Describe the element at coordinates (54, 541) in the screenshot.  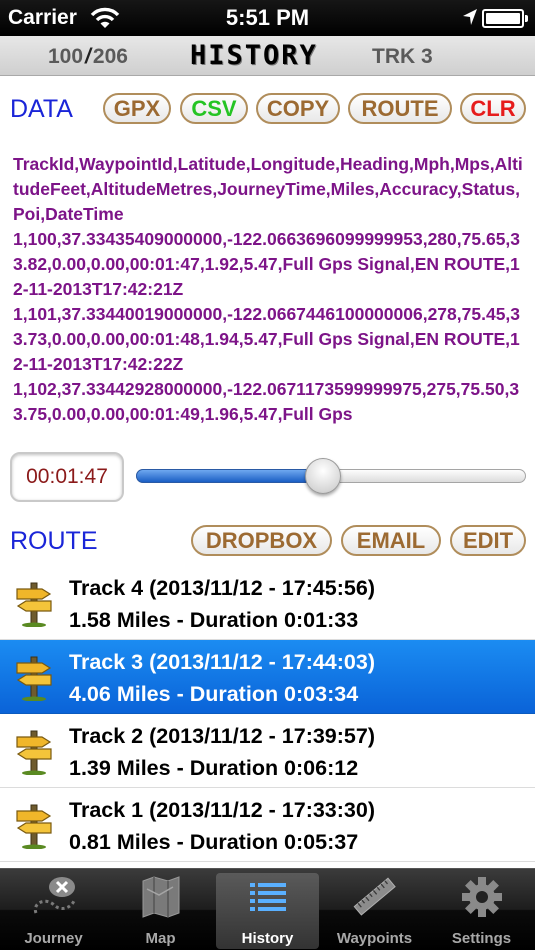
I see `route-label: ROUTE` at that location.